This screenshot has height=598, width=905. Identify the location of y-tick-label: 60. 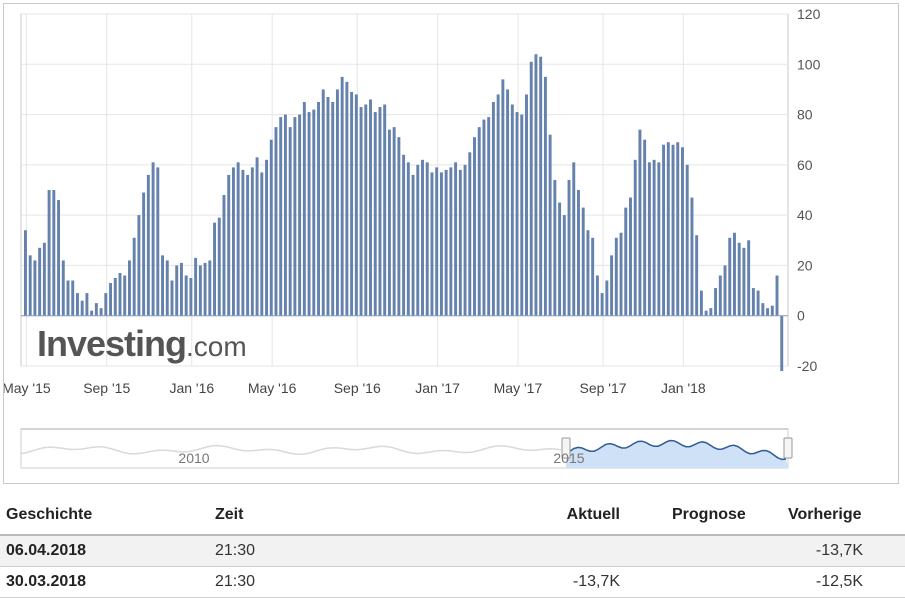
(805, 165).